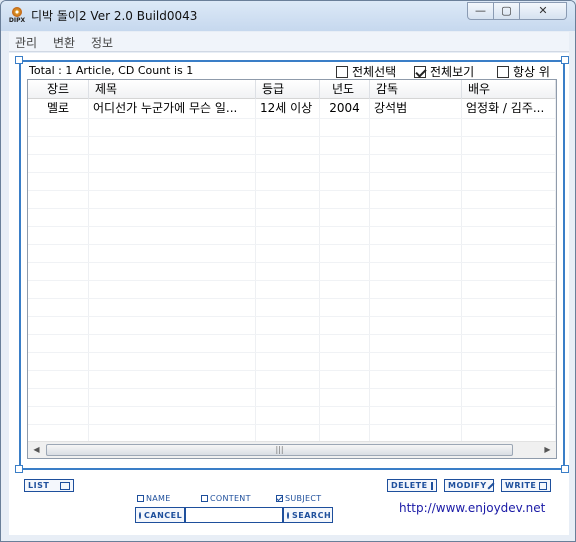 This screenshot has width=576, height=542. I want to click on list-button: LIST, so click(49, 485).